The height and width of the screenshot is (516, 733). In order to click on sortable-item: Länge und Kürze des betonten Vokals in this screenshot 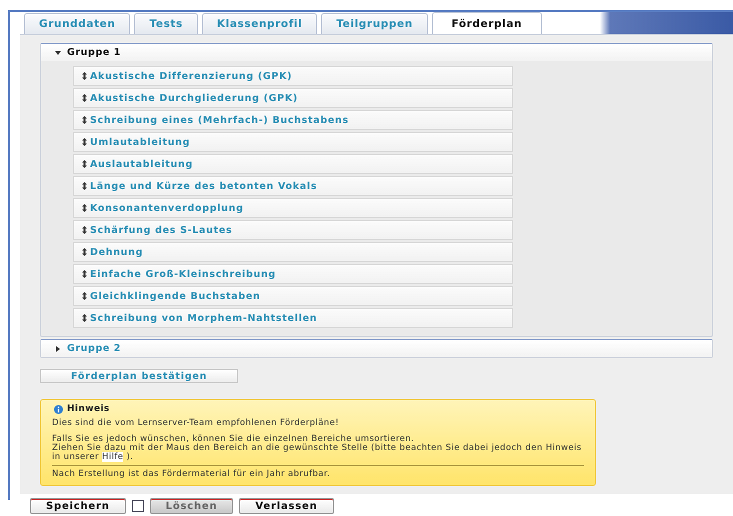, I will do `click(293, 186)`.